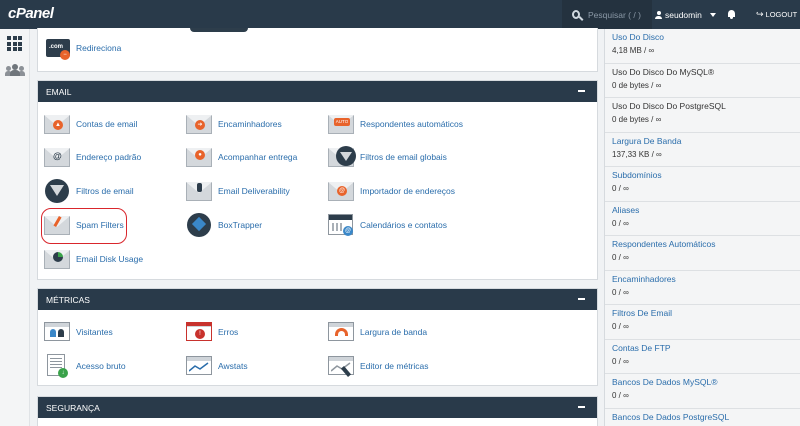 The height and width of the screenshot is (426, 800). What do you see at coordinates (702, 219) in the screenshot?
I see `stat-aliases: Aliases 0 / ∞` at bounding box center [702, 219].